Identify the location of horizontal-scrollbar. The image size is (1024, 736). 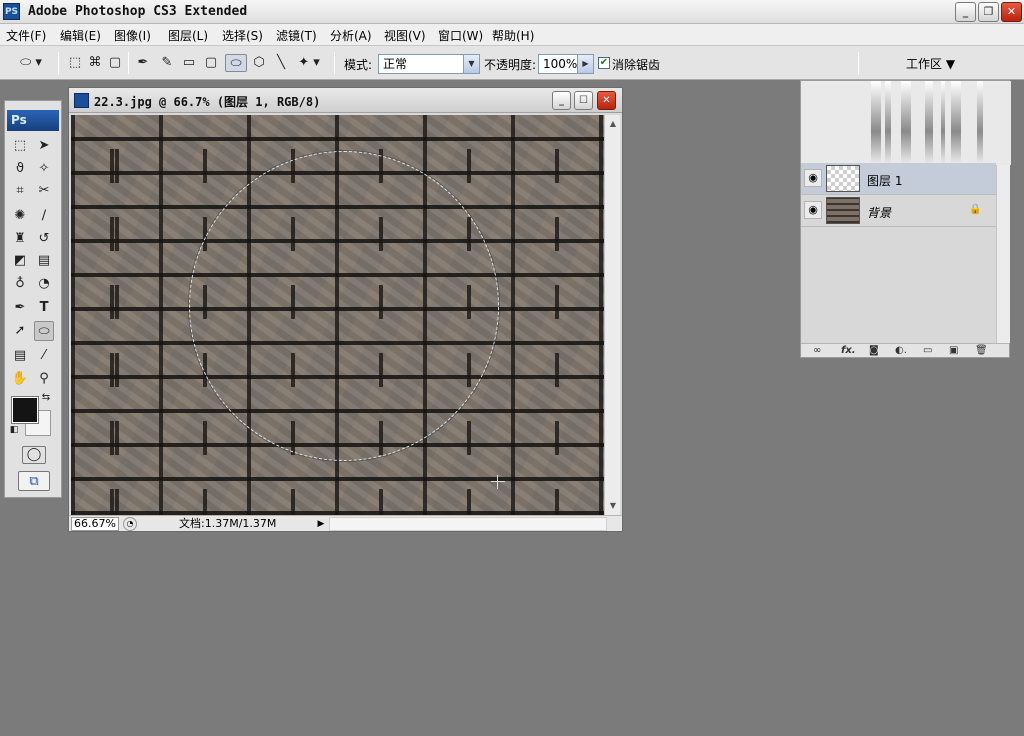
(468, 524).